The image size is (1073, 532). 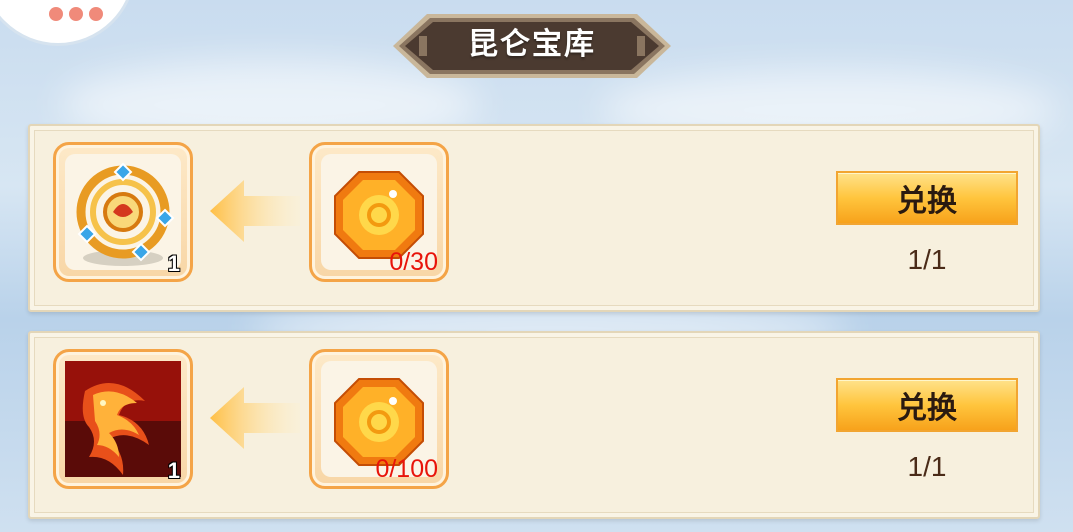 I want to click on avatar, so click(x=68, y=23).